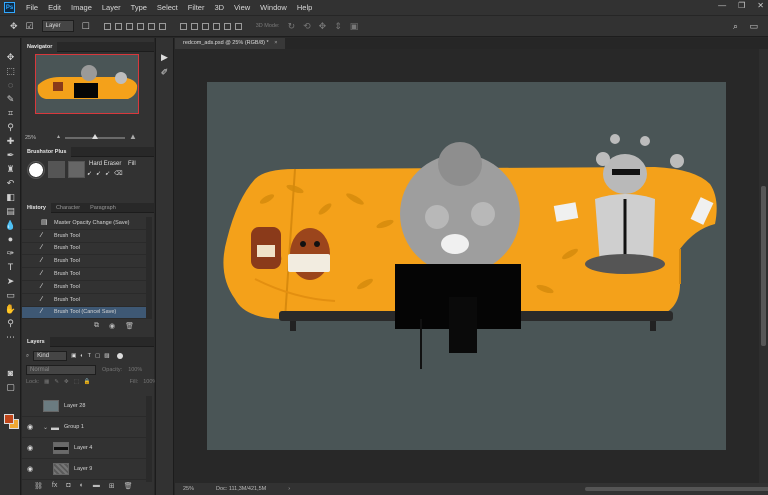  Describe the element at coordinates (30, 138) in the screenshot. I see `navigator-zoom-value: 25%` at that location.